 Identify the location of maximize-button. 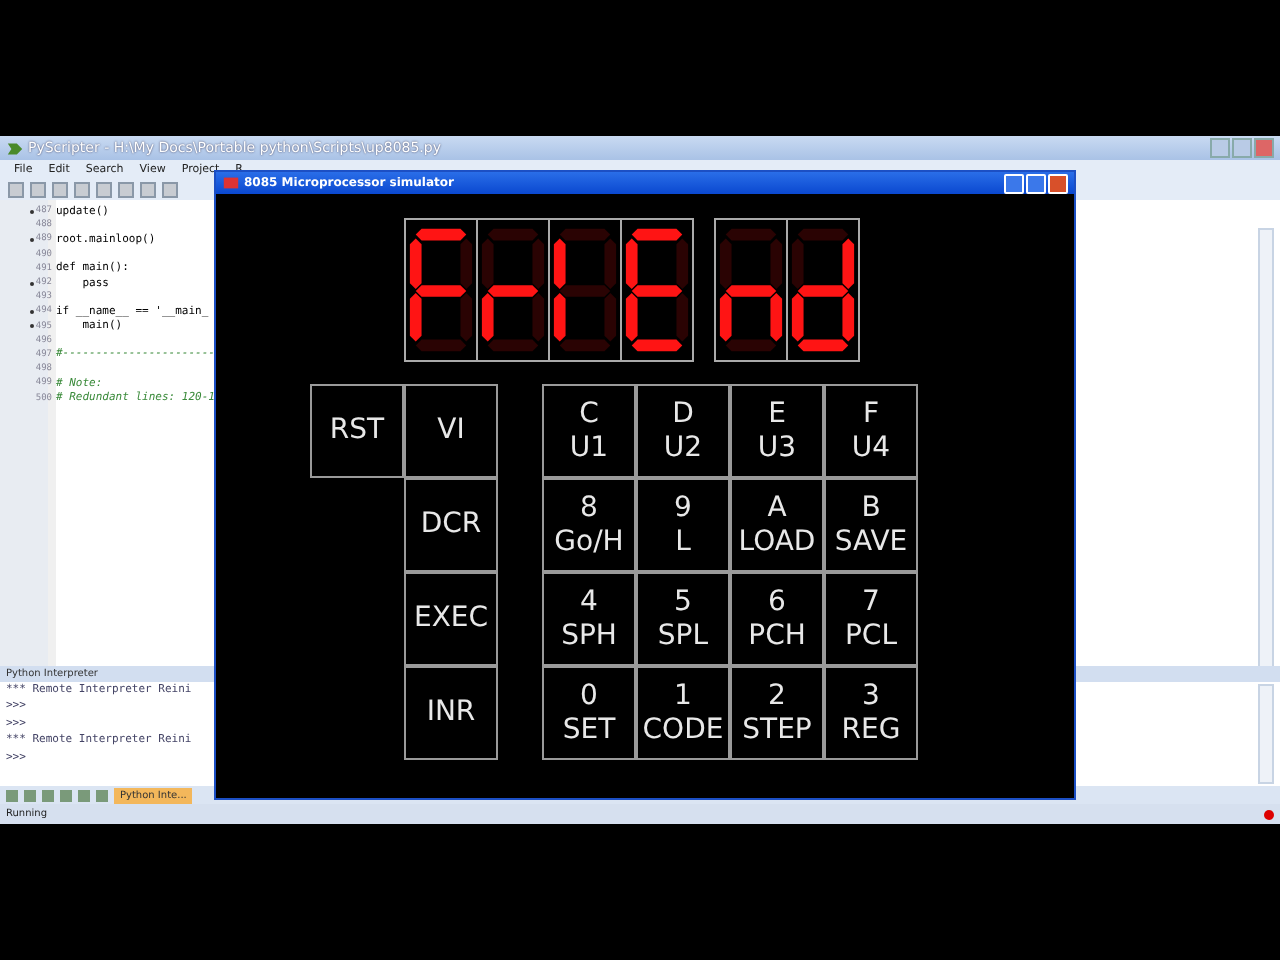
(1036, 183).